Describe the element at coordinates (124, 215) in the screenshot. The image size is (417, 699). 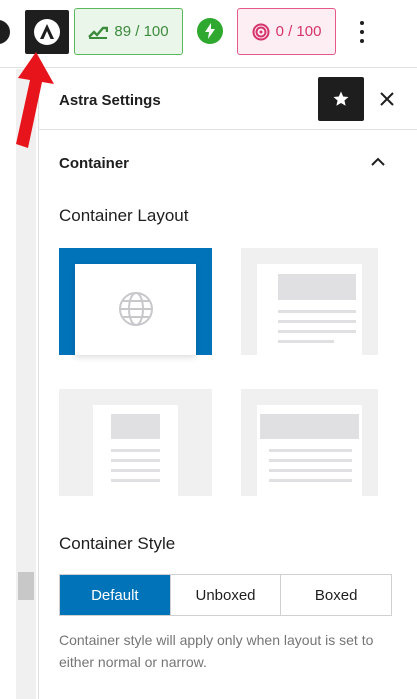
I see `container-layout-label: Container Layout` at that location.